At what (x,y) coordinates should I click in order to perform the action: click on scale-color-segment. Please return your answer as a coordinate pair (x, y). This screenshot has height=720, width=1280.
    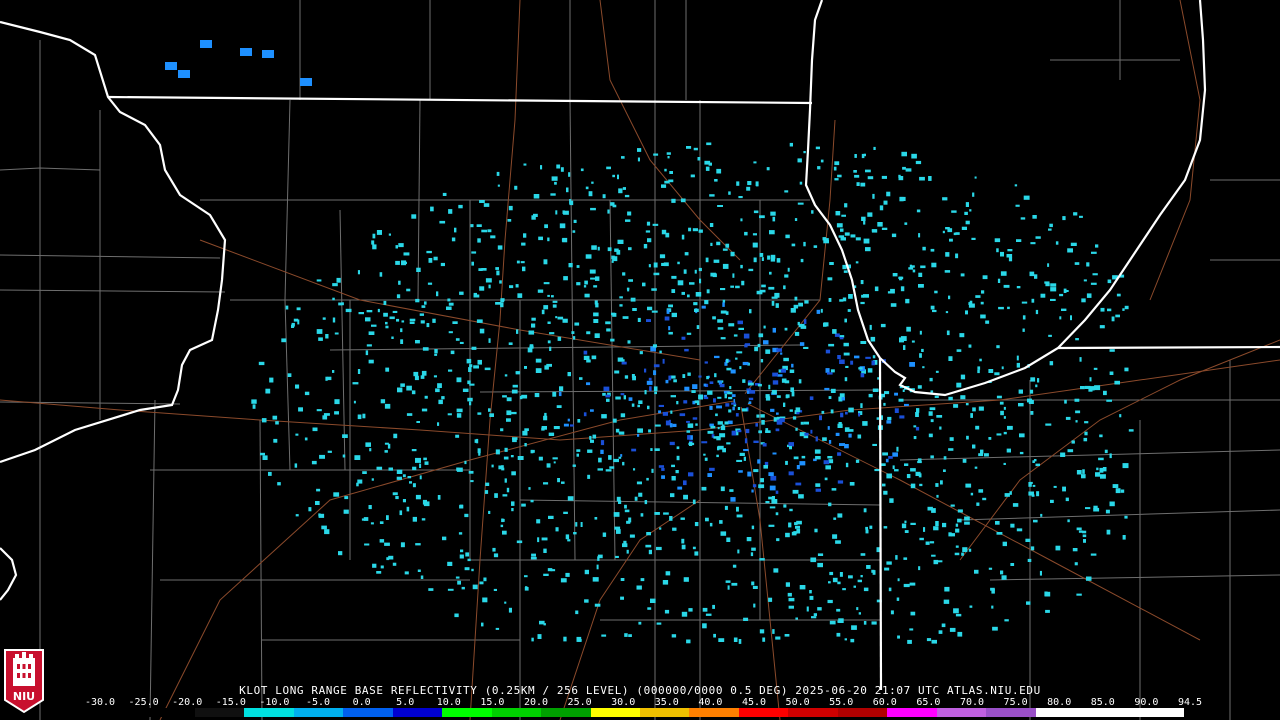
    Looking at the image, I should click on (318, 712).